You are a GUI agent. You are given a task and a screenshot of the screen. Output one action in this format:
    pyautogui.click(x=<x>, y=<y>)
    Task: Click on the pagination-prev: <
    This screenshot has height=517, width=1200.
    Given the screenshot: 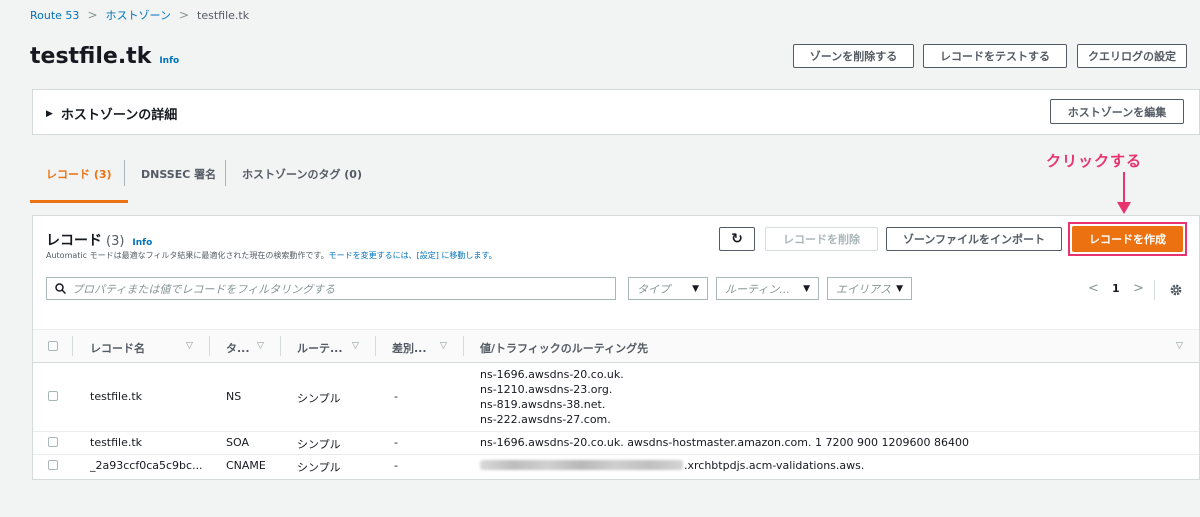 What is the action you would take?
    pyautogui.click(x=1093, y=288)
    